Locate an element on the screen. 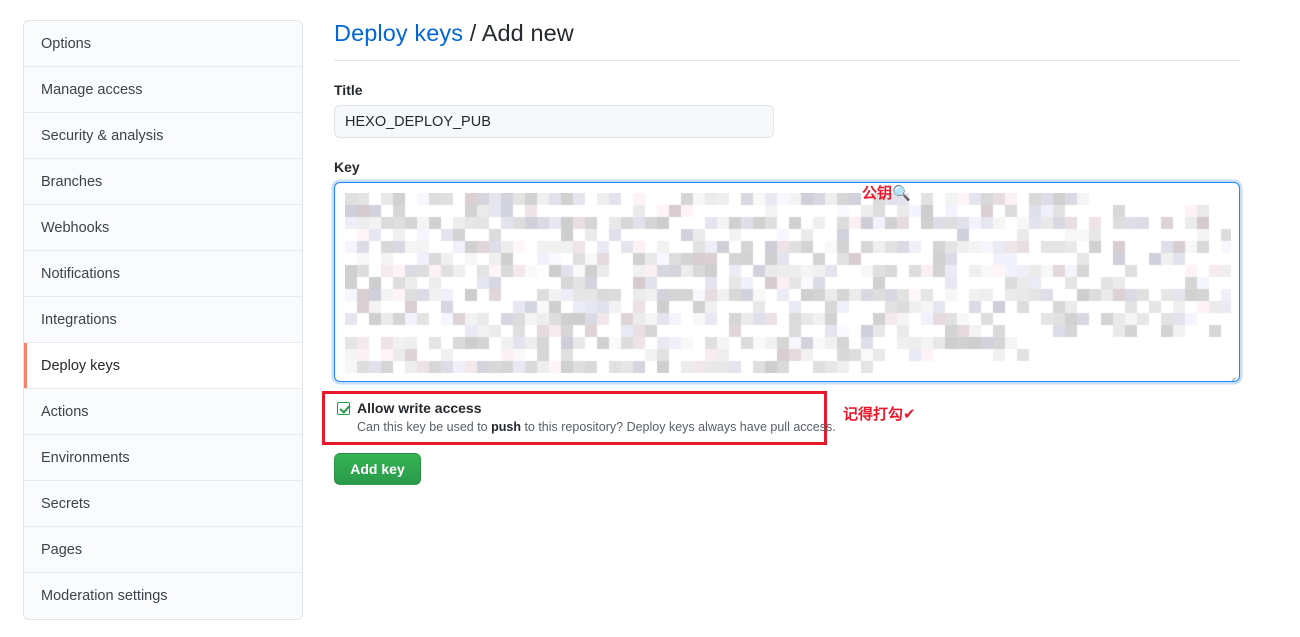 The height and width of the screenshot is (637, 1300). breadcrumb-current: Add new is located at coordinates (527, 33).